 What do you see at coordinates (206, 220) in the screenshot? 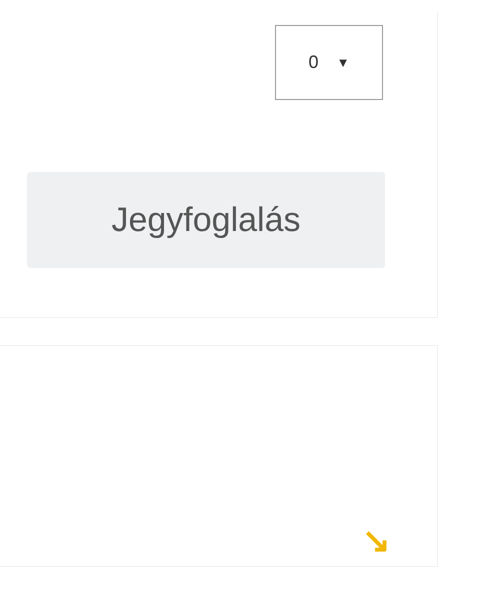
I see `booking-button: Jegyfoglalás` at bounding box center [206, 220].